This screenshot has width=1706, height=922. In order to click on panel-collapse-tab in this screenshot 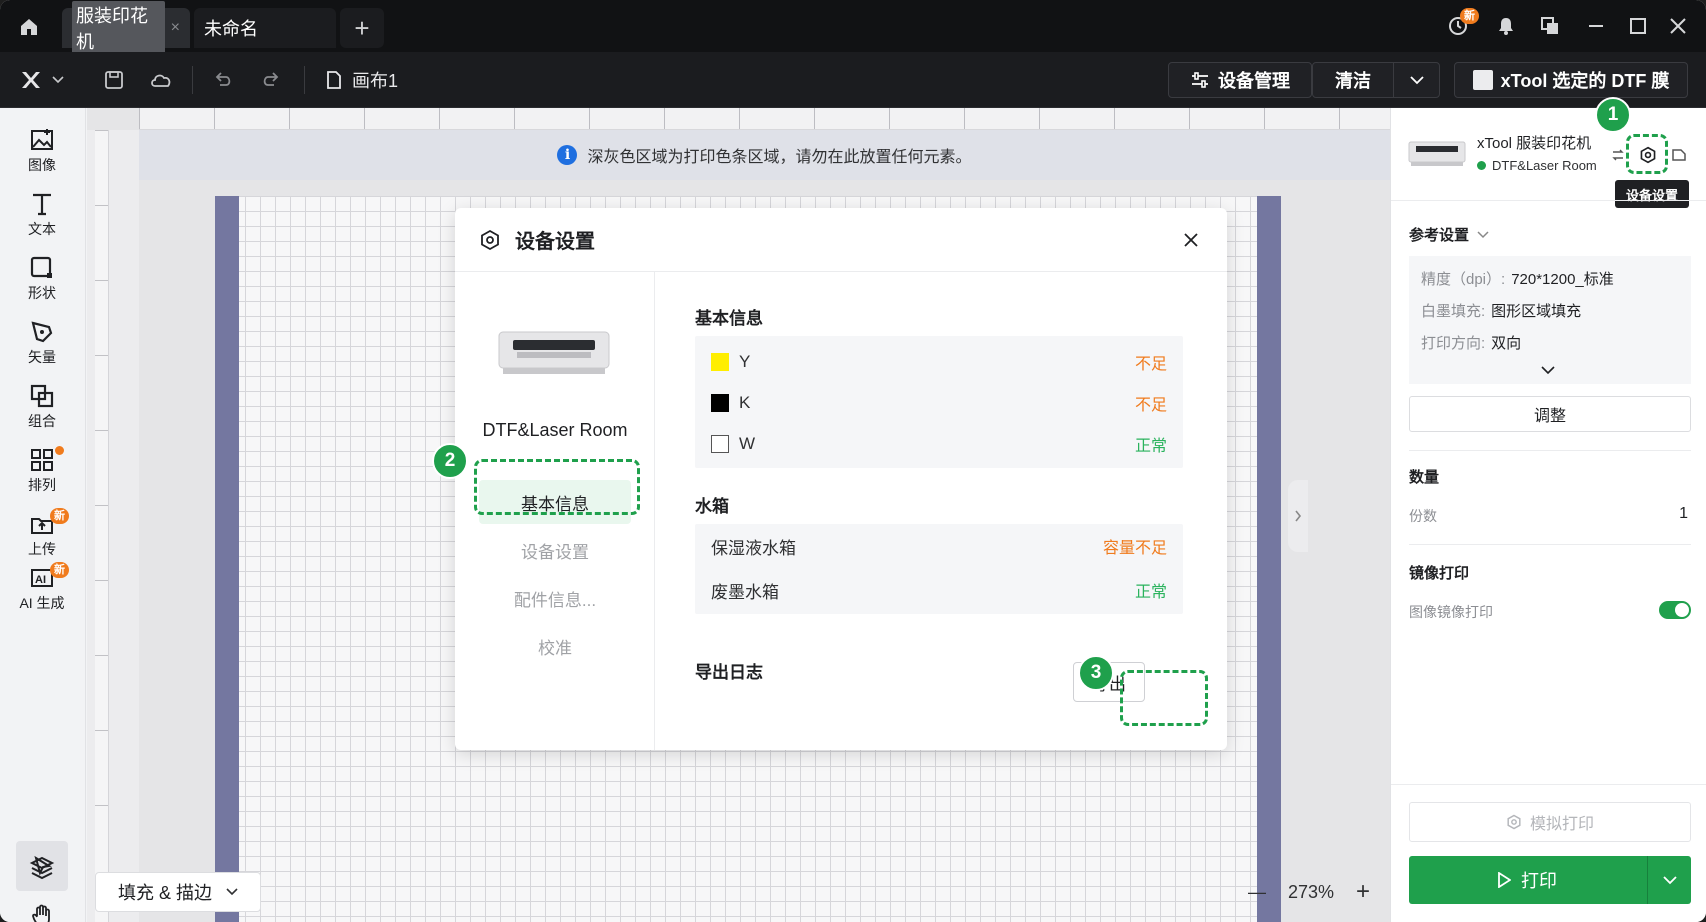, I will do `click(1298, 516)`.